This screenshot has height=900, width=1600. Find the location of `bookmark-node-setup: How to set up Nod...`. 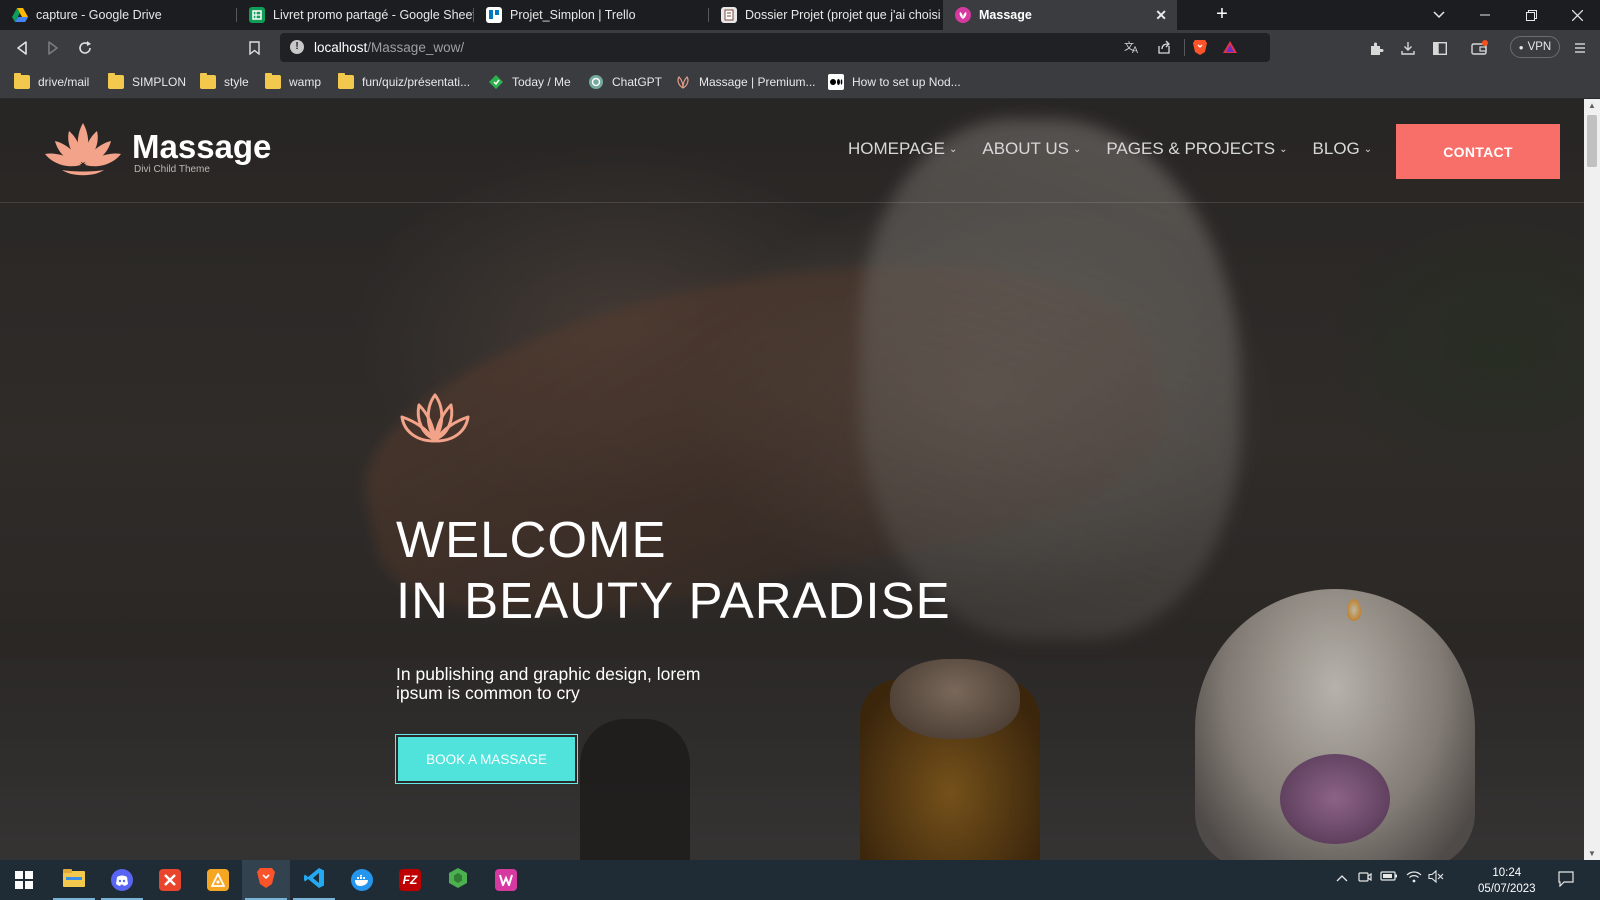

bookmark-node-setup: How to set up Nod... is located at coordinates (894, 82).